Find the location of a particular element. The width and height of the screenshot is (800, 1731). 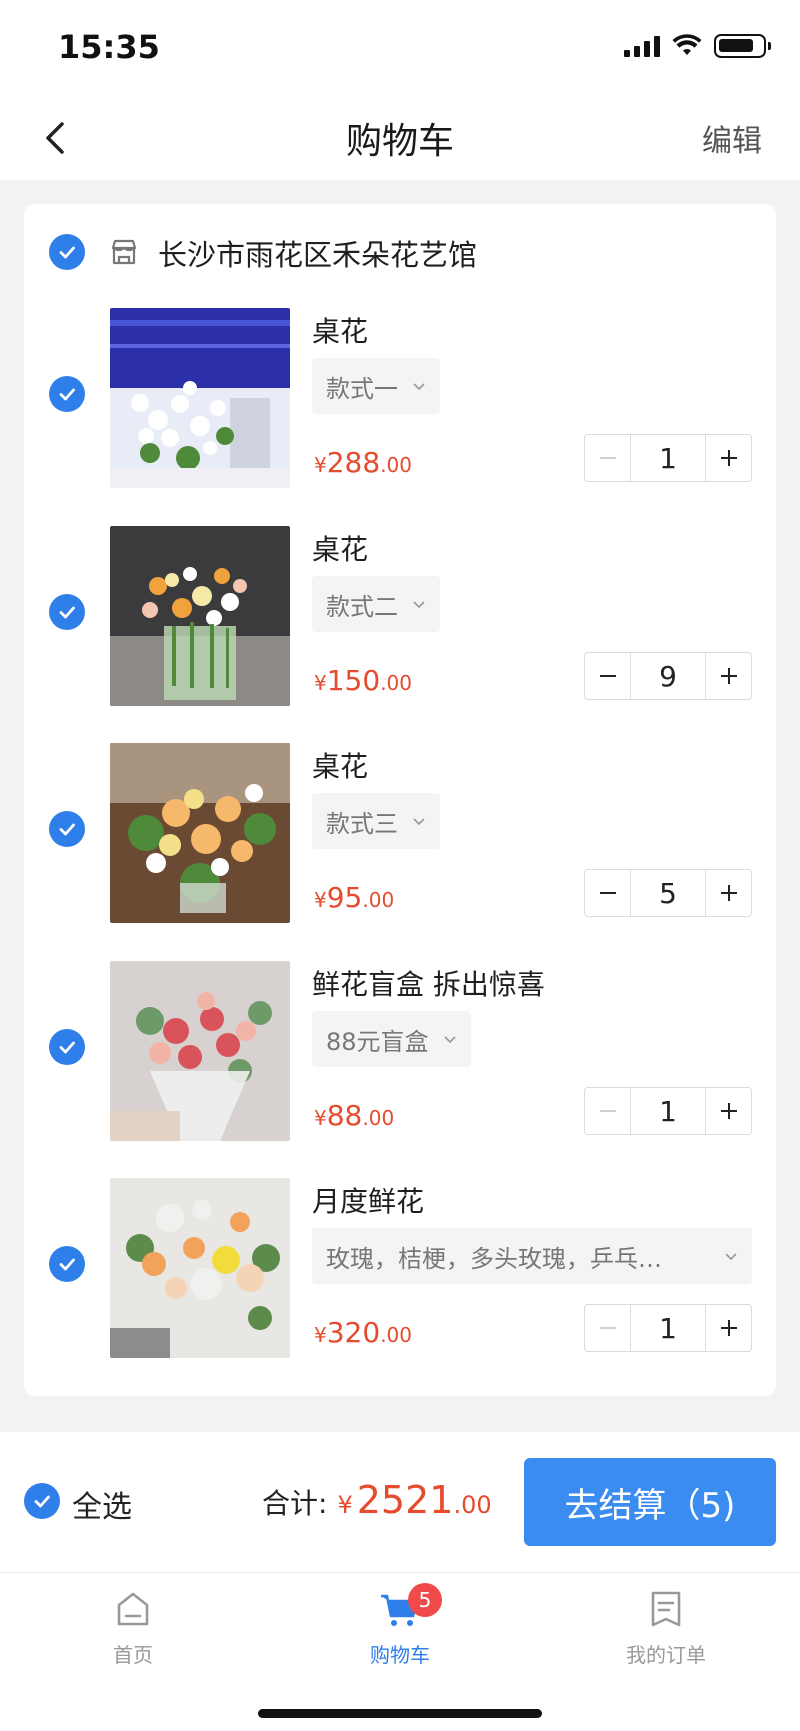

quantity-stepper: 5 is located at coordinates (668, 893).